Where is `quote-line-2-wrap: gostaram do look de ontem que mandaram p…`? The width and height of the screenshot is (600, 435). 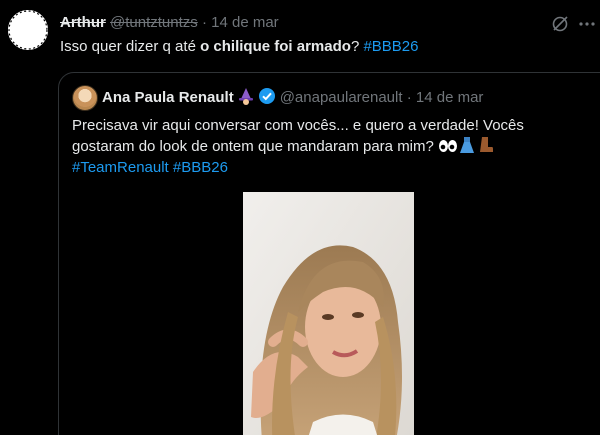 quote-line-2-wrap: gostaram do look de ontem que mandaram p… is located at coordinates (307, 146).